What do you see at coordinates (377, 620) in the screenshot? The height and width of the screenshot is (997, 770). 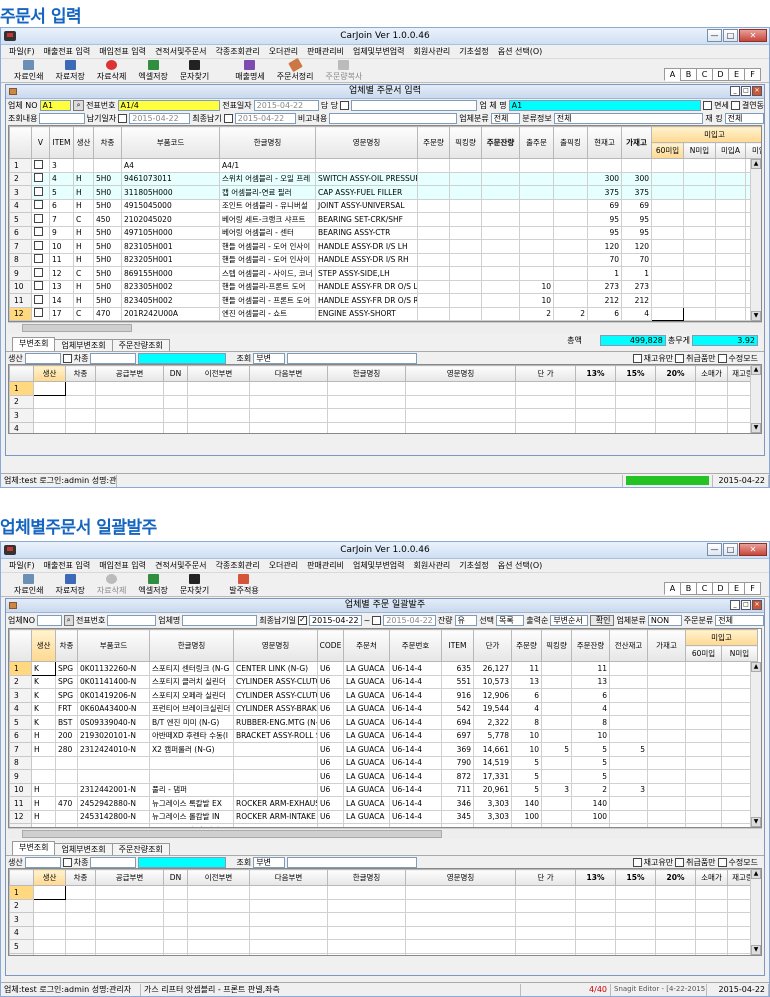 I see `date-to-checkbox` at bounding box center [377, 620].